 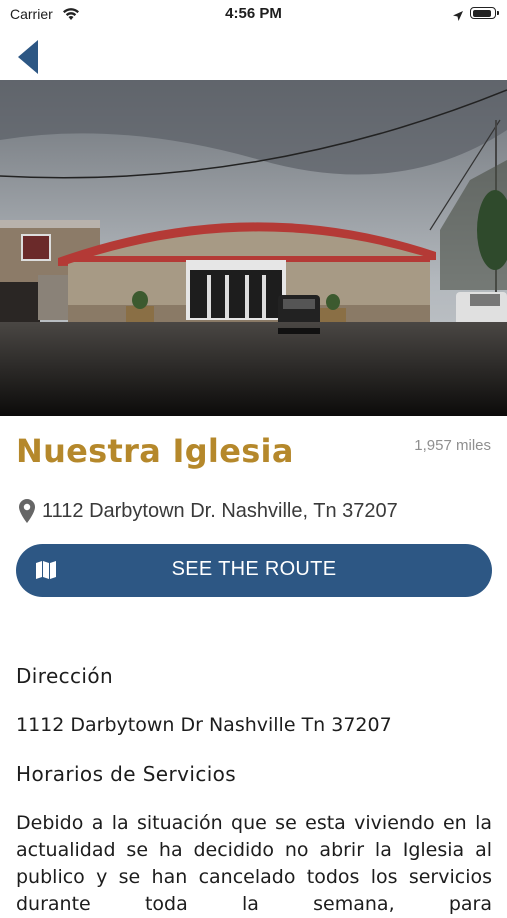 I want to click on clock: 4:56 PM, so click(x=253, y=13).